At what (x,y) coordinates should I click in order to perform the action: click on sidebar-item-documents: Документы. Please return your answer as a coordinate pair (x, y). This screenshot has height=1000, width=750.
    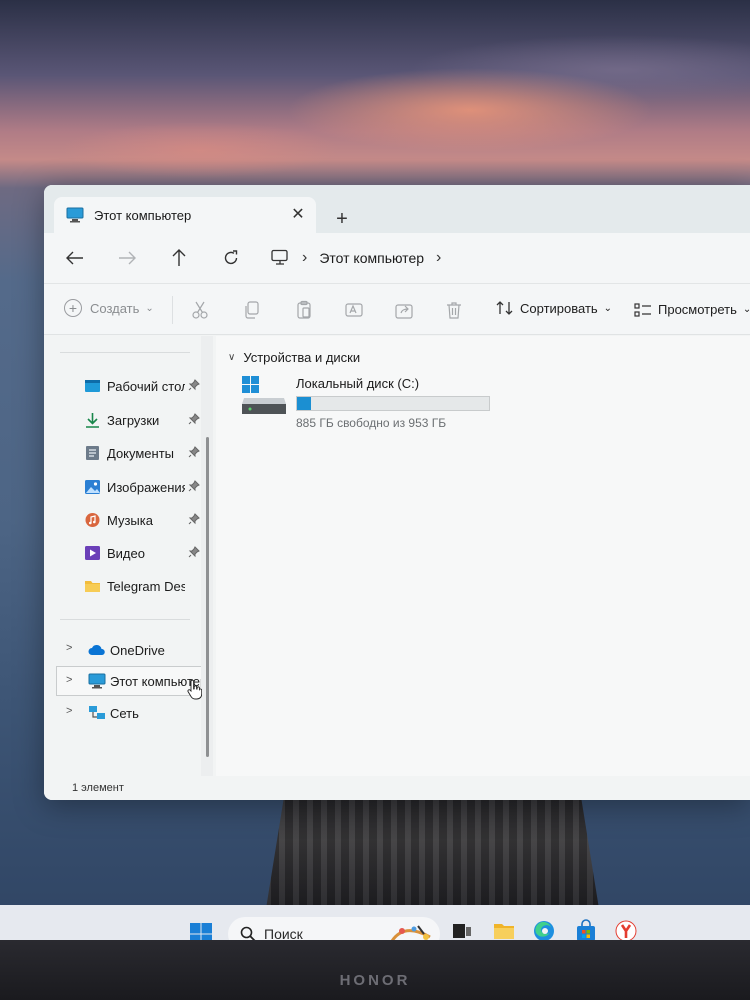
    Looking at the image, I should click on (149, 453).